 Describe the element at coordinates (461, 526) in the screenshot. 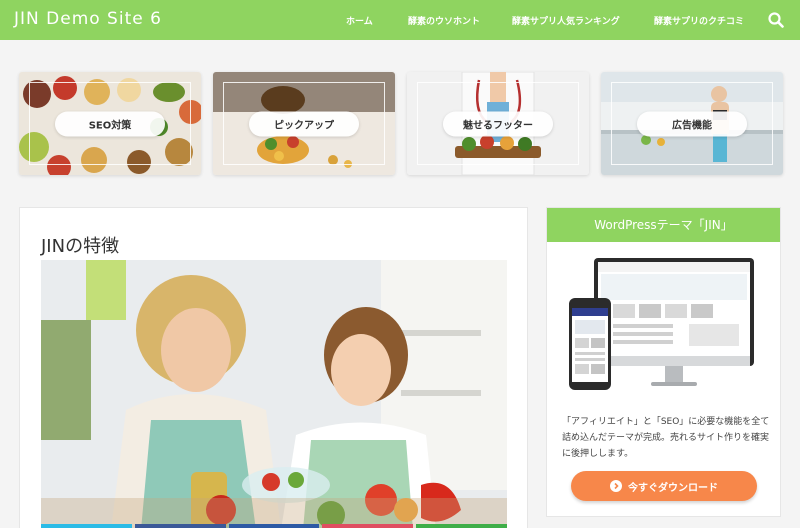

I see `share-line-button` at that location.